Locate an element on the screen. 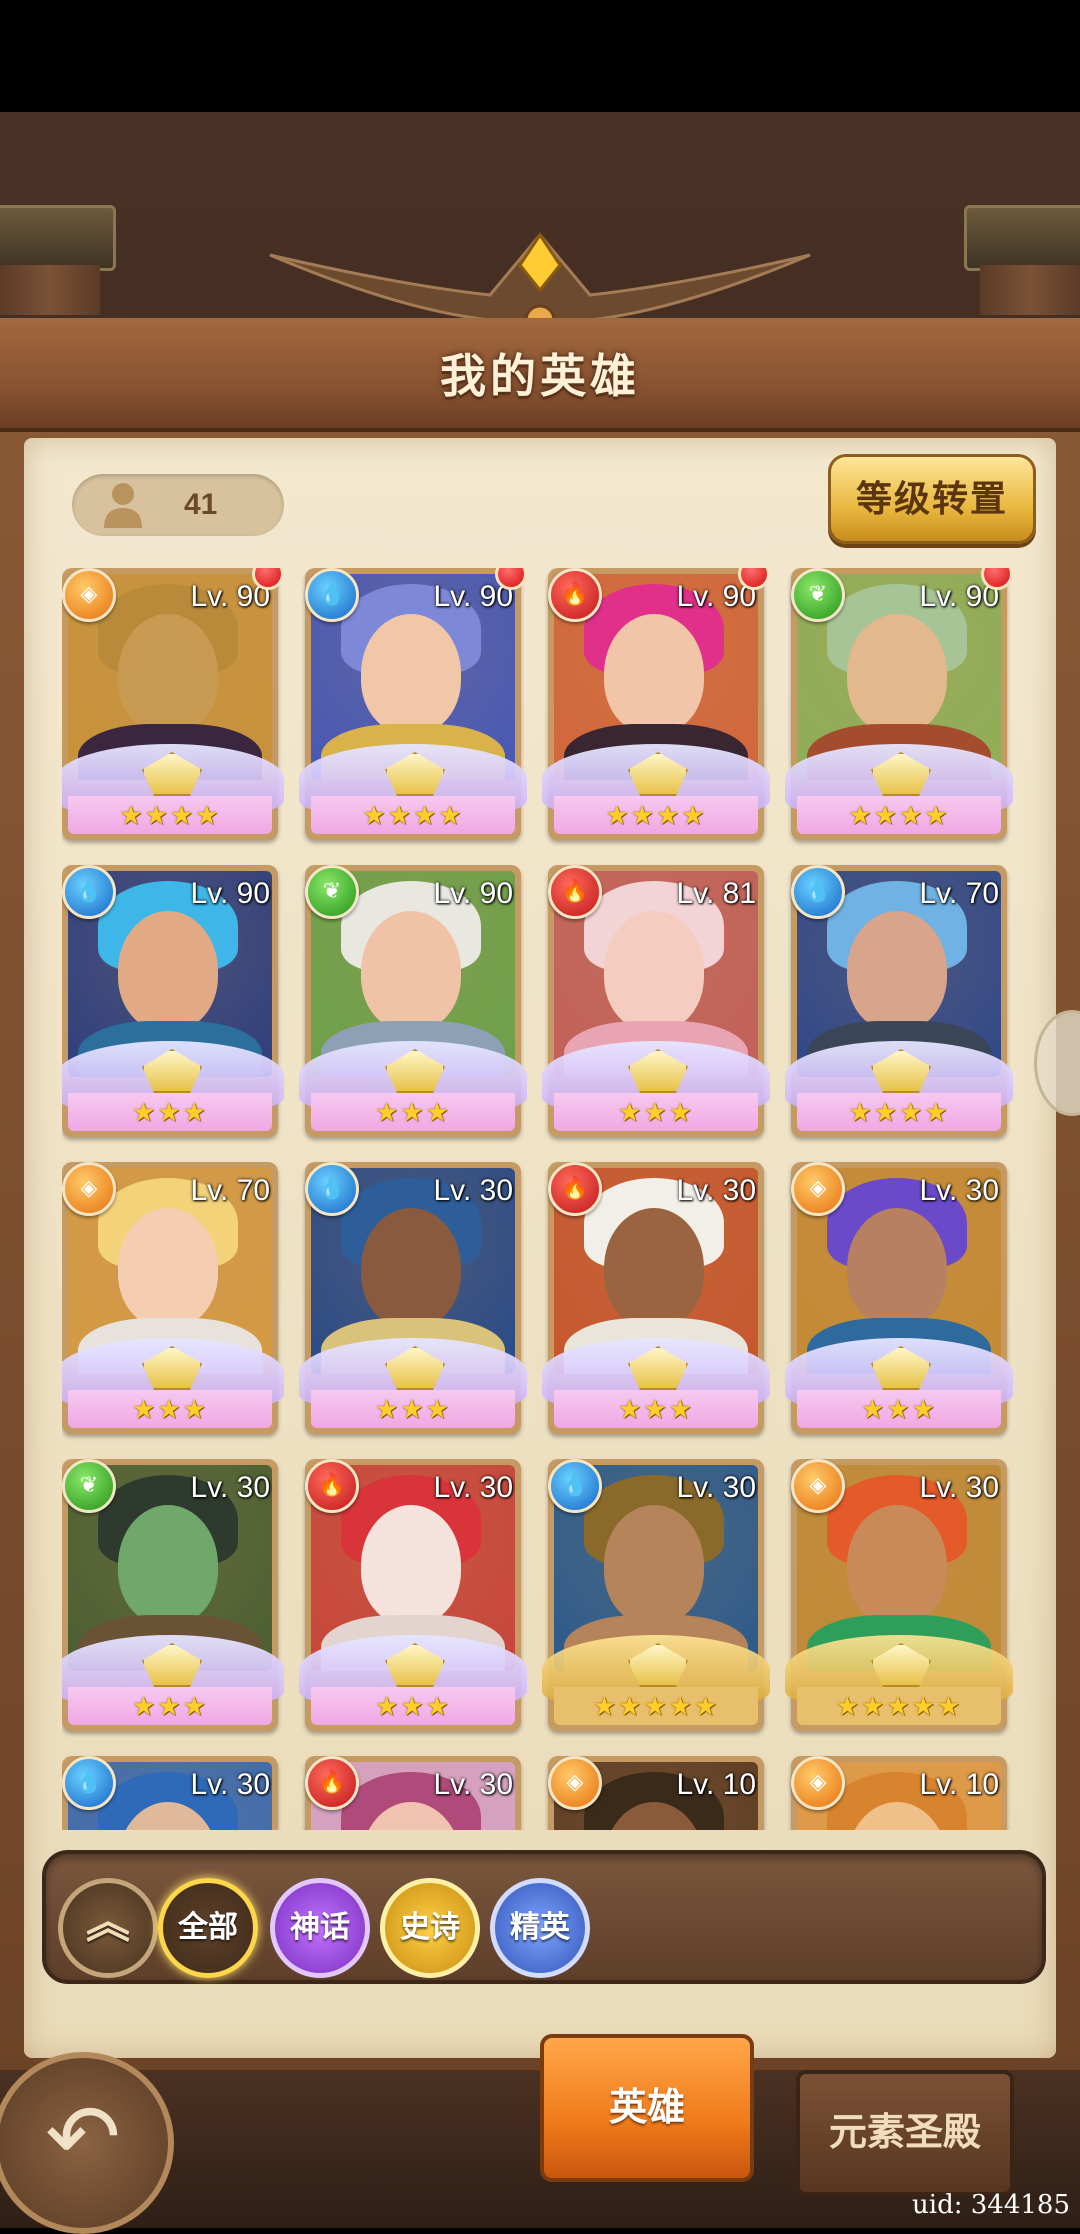 The image size is (1080, 2234). hero-level: Lv. 90 is located at coordinates (473, 893).